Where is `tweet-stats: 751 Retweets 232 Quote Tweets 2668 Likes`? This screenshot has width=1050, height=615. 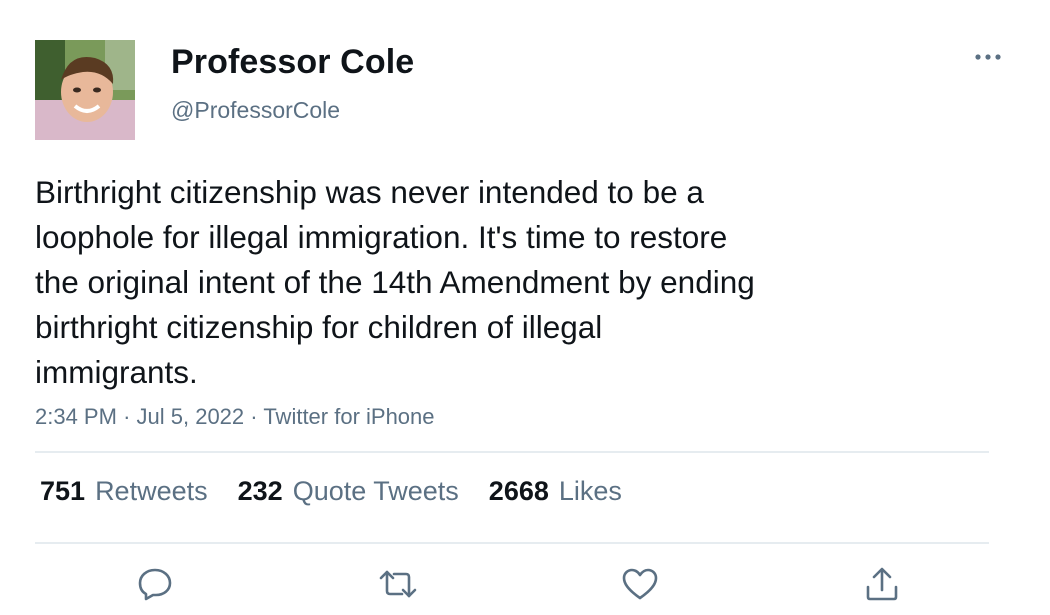
tweet-stats: 751 Retweets 232 Quote Tweets 2668 Likes is located at coordinates (331, 491).